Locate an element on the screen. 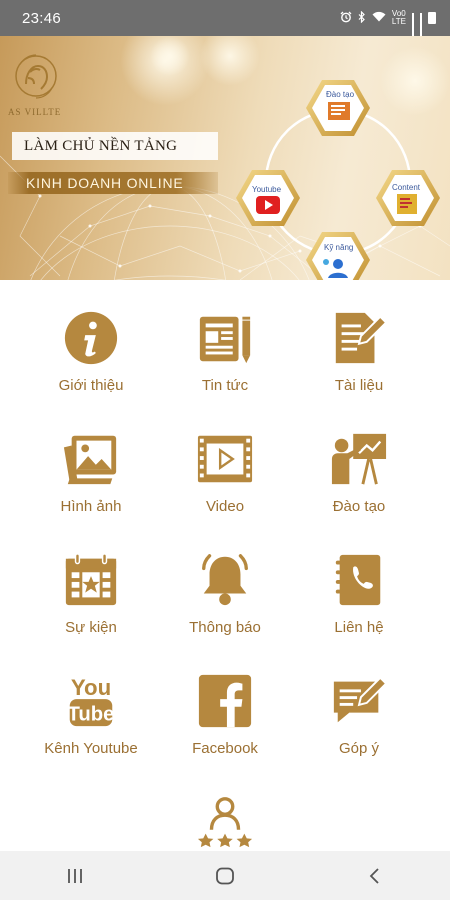 This screenshot has height=900, width=450. back-button is located at coordinates (375, 876).